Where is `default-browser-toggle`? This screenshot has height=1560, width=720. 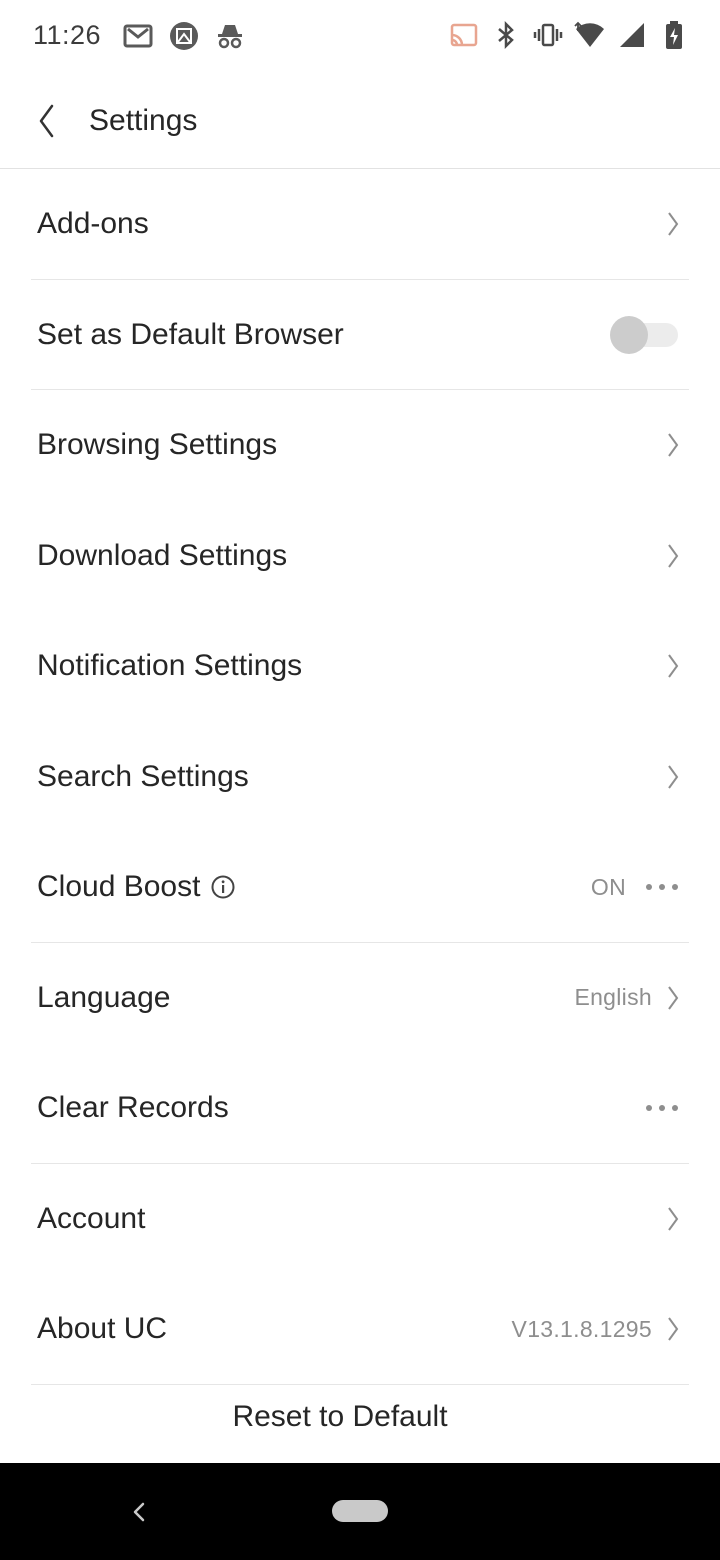
default-browser-toggle is located at coordinates (644, 334).